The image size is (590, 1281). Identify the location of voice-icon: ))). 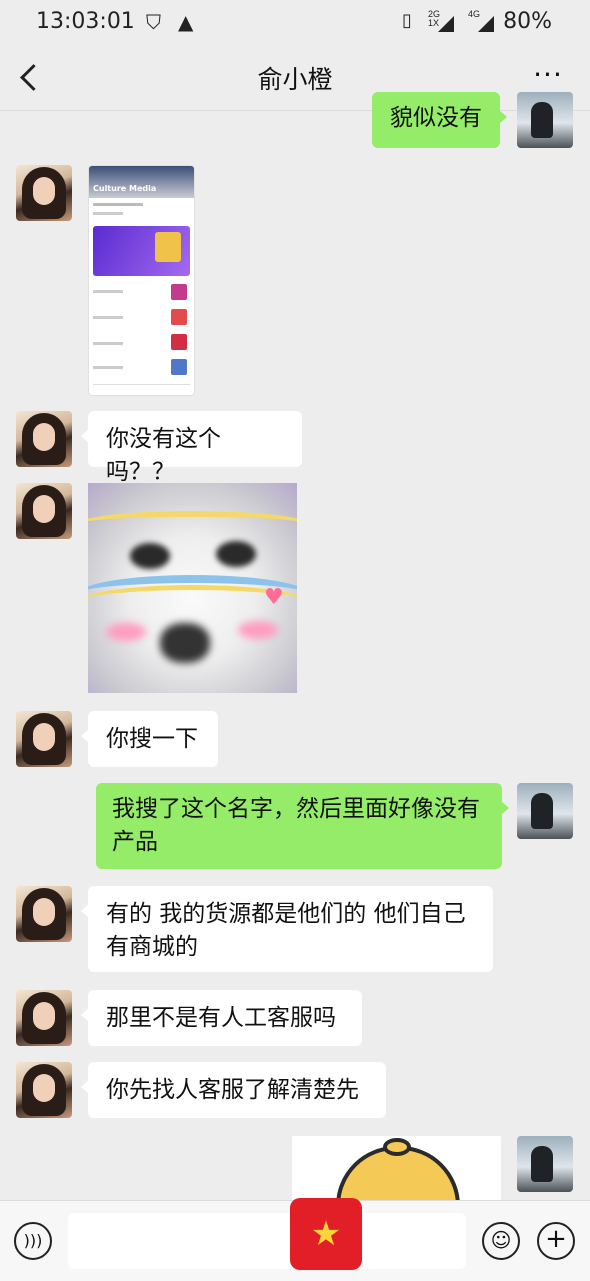
(33, 1241).